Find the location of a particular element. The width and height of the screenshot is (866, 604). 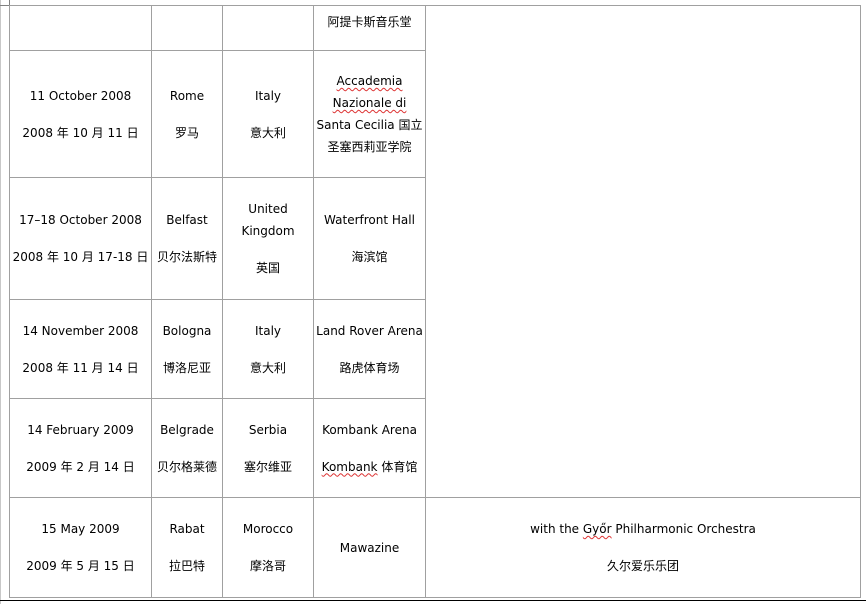

date-en: 17–18 October 2008 is located at coordinates (80, 220).